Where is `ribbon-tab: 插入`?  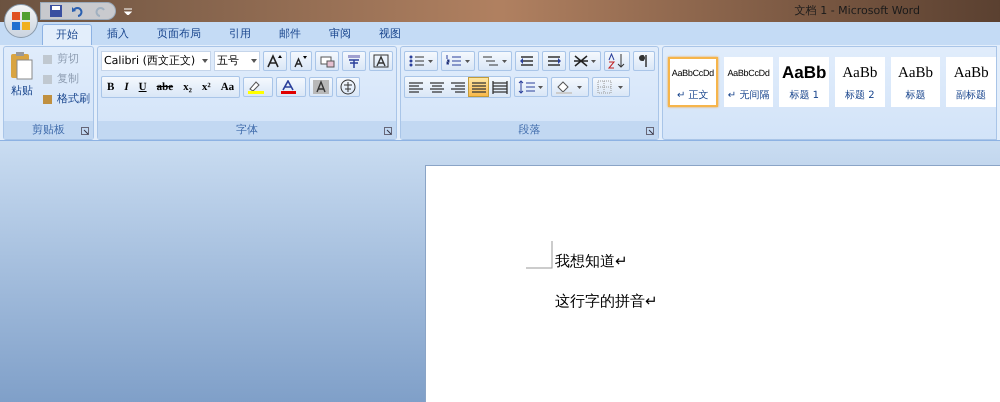 ribbon-tab: 插入 is located at coordinates (118, 34).